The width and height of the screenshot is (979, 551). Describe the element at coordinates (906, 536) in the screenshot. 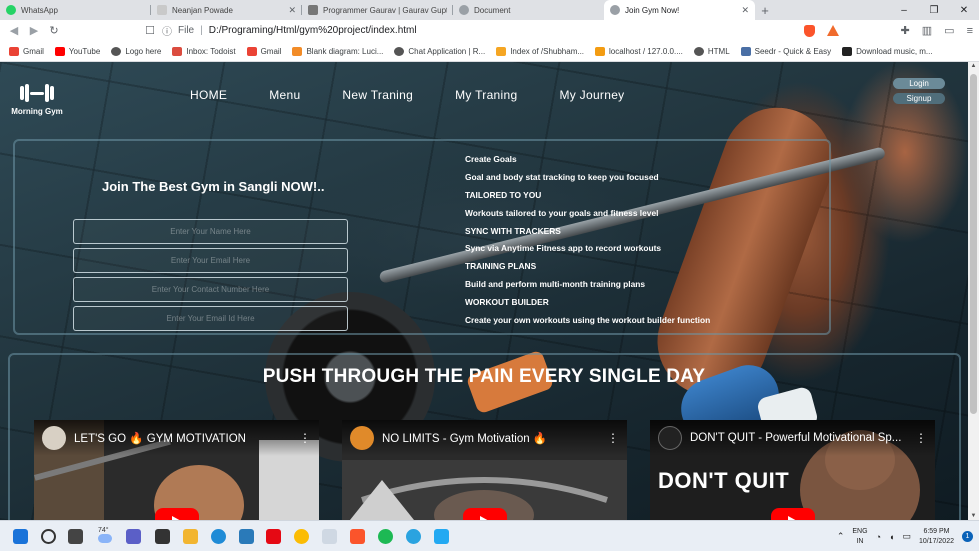

I see `battery-icon: ▭` at that location.